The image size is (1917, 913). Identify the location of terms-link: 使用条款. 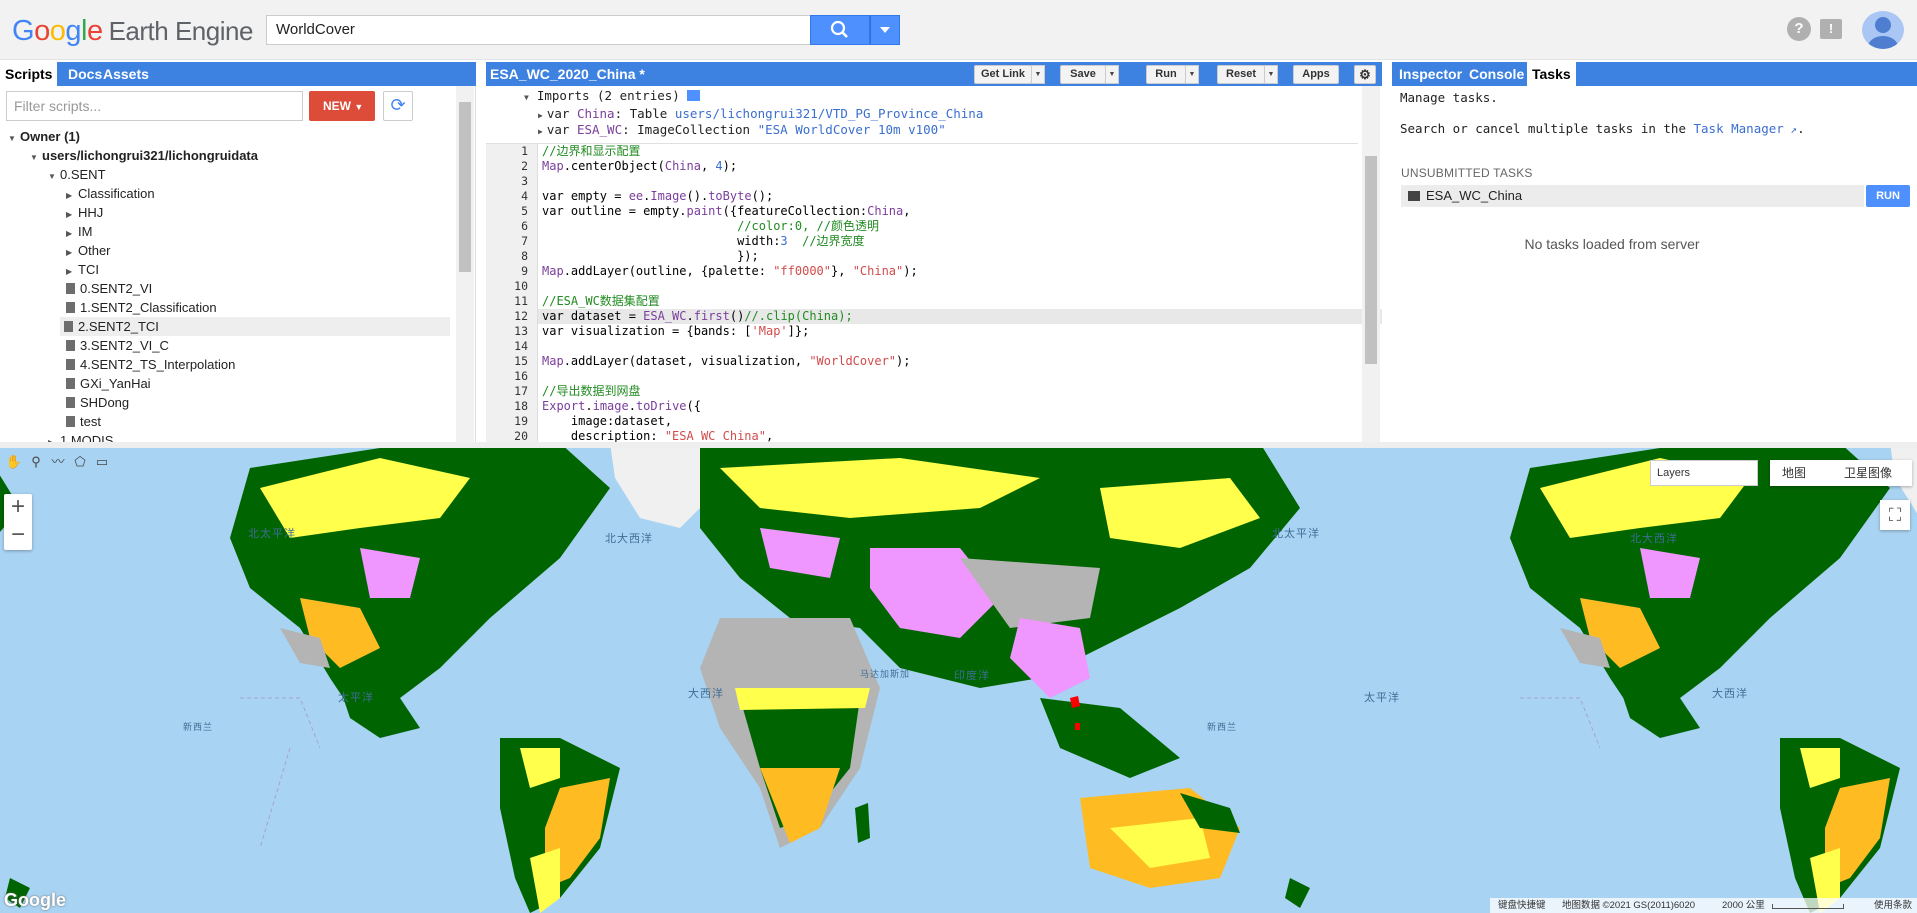
(1893, 905).